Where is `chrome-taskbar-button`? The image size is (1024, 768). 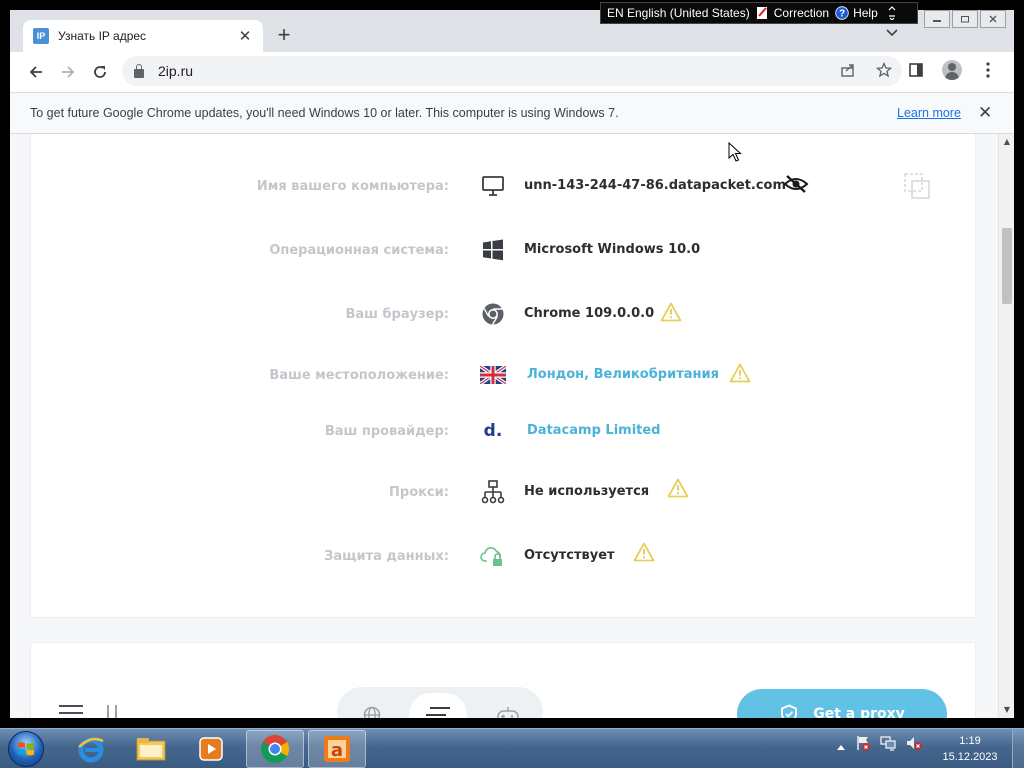 chrome-taskbar-button is located at coordinates (275, 749).